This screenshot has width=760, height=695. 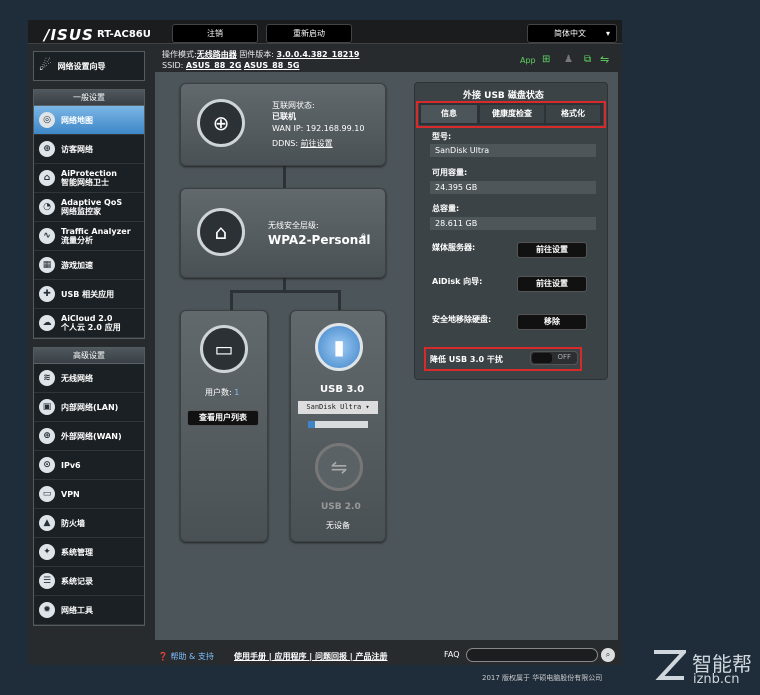 I want to click on user-status-icon: ♟, so click(x=568, y=59).